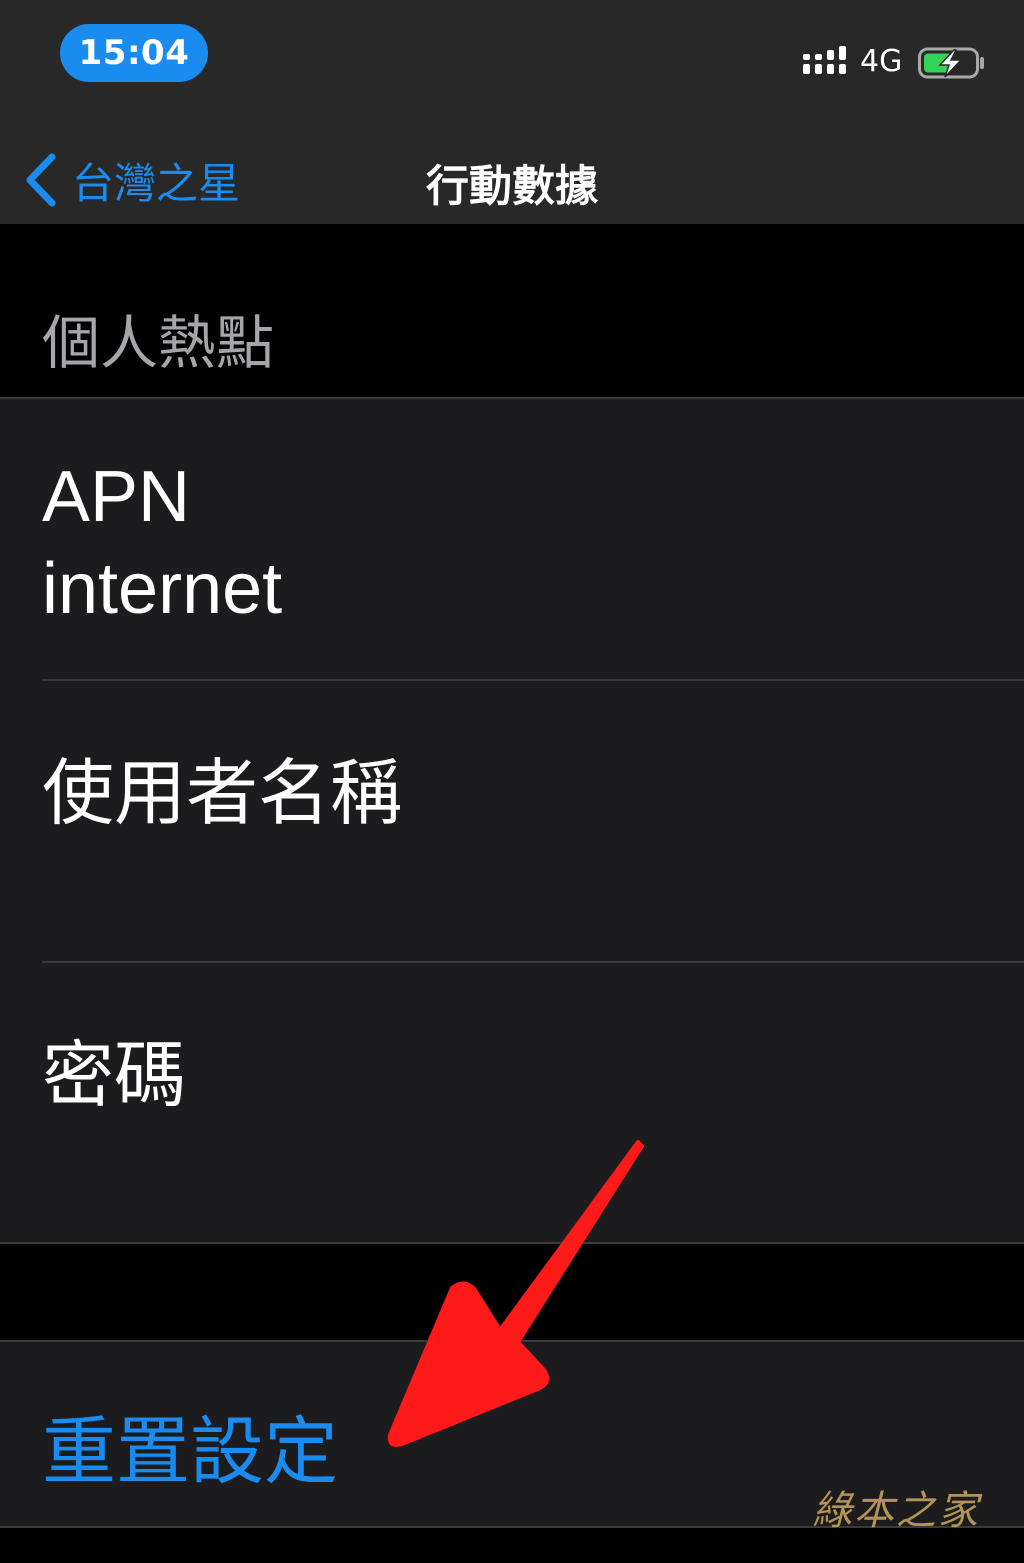  What do you see at coordinates (116, 497) in the screenshot?
I see `apn-label: APN` at bounding box center [116, 497].